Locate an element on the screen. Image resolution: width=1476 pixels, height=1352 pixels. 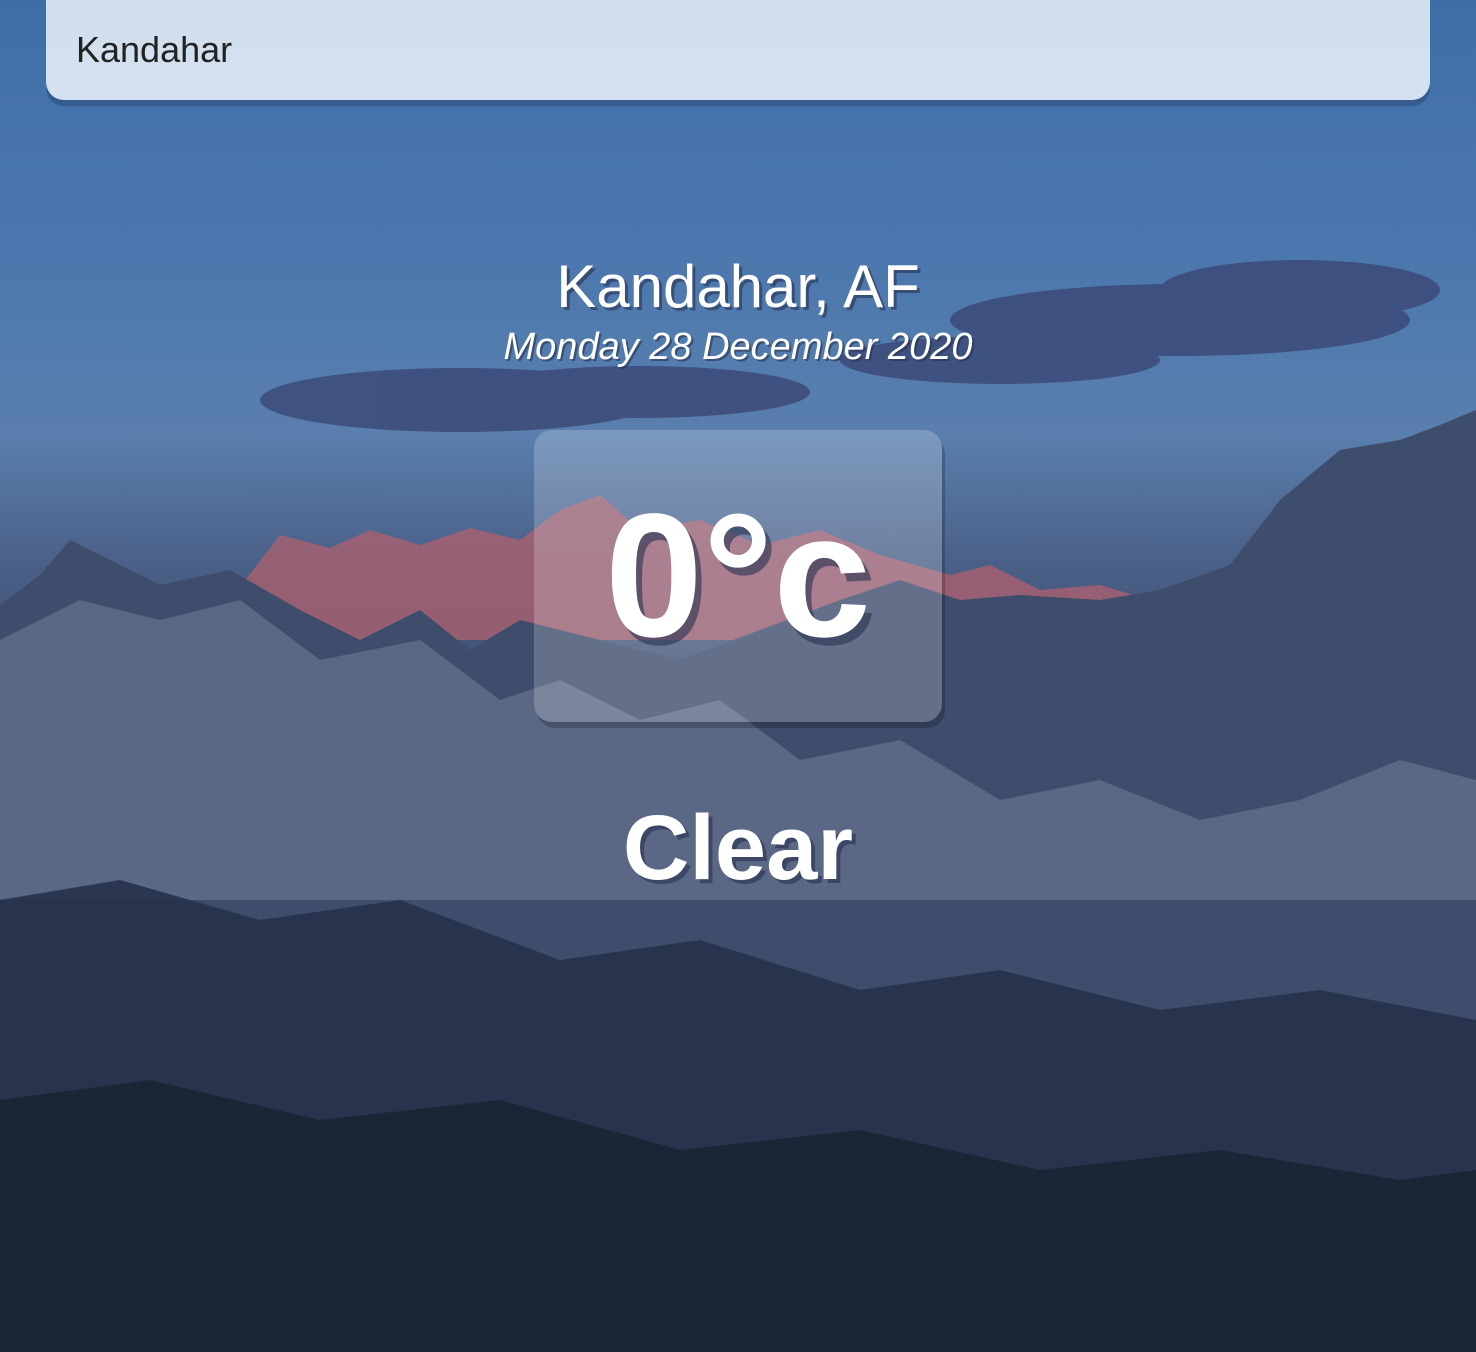
location-title: Kandahar, AF is located at coordinates (738, 286).